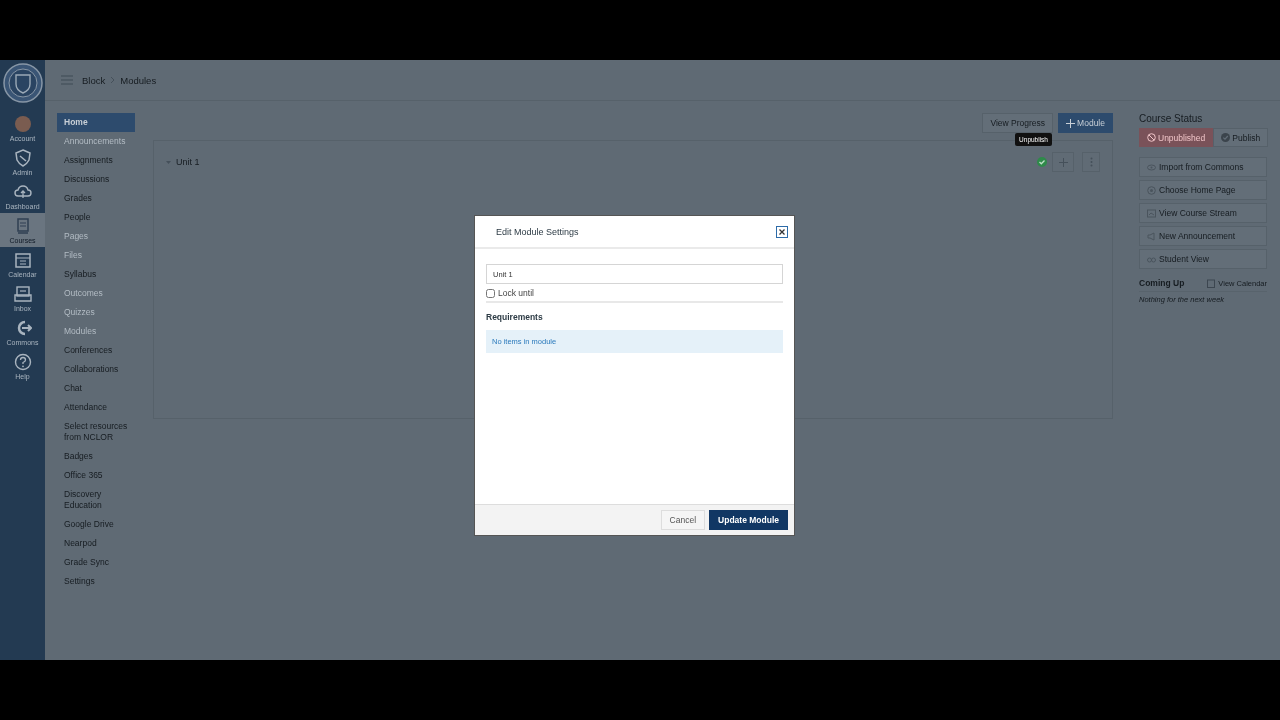 The image size is (1280, 720). What do you see at coordinates (96, 274) in the screenshot?
I see `course-nav-link: Syllabus` at bounding box center [96, 274].